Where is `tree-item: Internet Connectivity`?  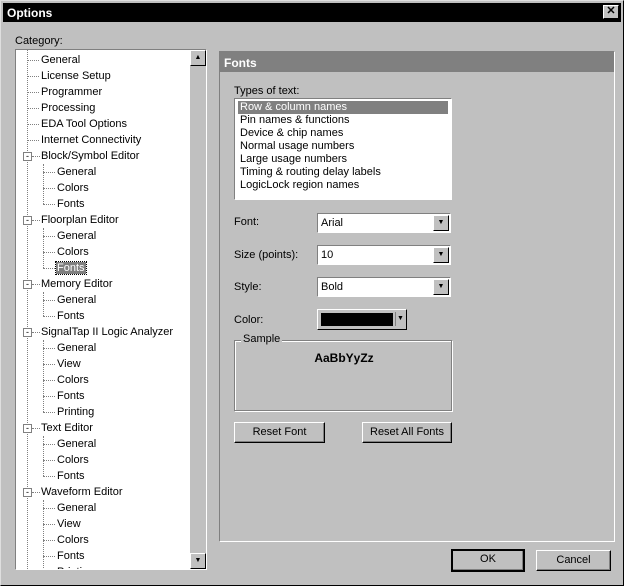
tree-item: Internet Connectivity is located at coordinates (91, 140).